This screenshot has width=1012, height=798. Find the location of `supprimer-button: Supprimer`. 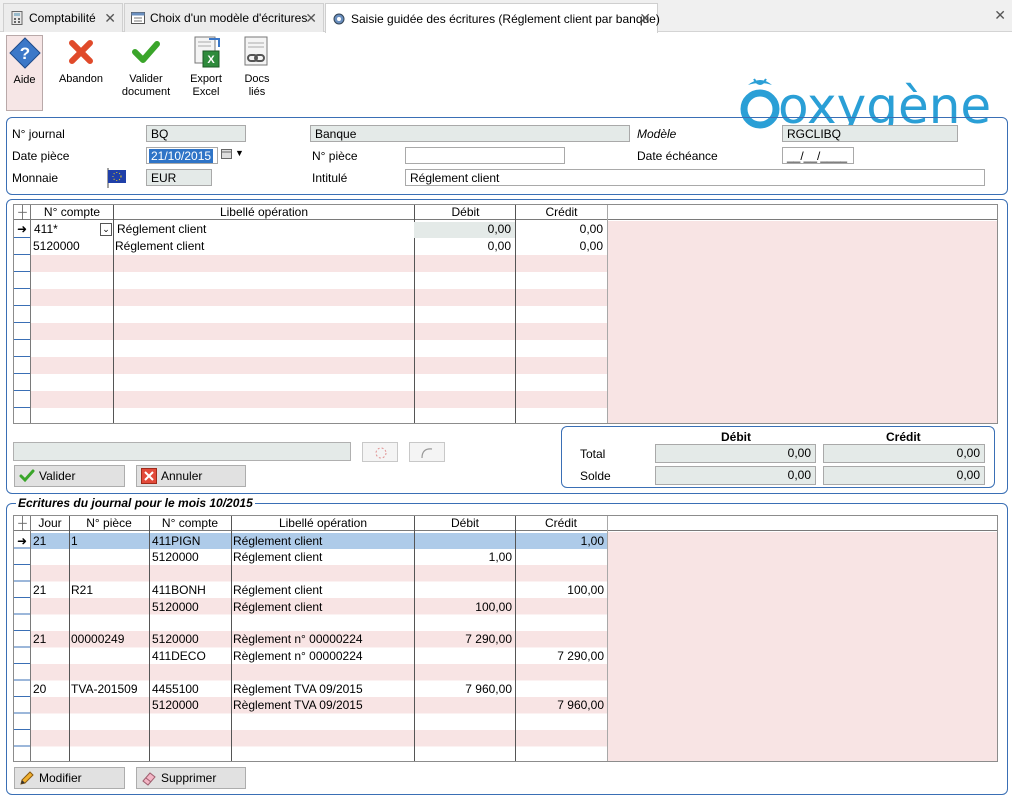

supprimer-button: Supprimer is located at coordinates (191, 778).